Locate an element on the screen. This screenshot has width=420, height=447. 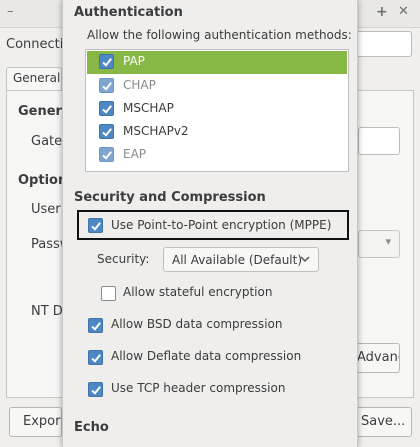
auth-method-label: EAP is located at coordinates (135, 154).